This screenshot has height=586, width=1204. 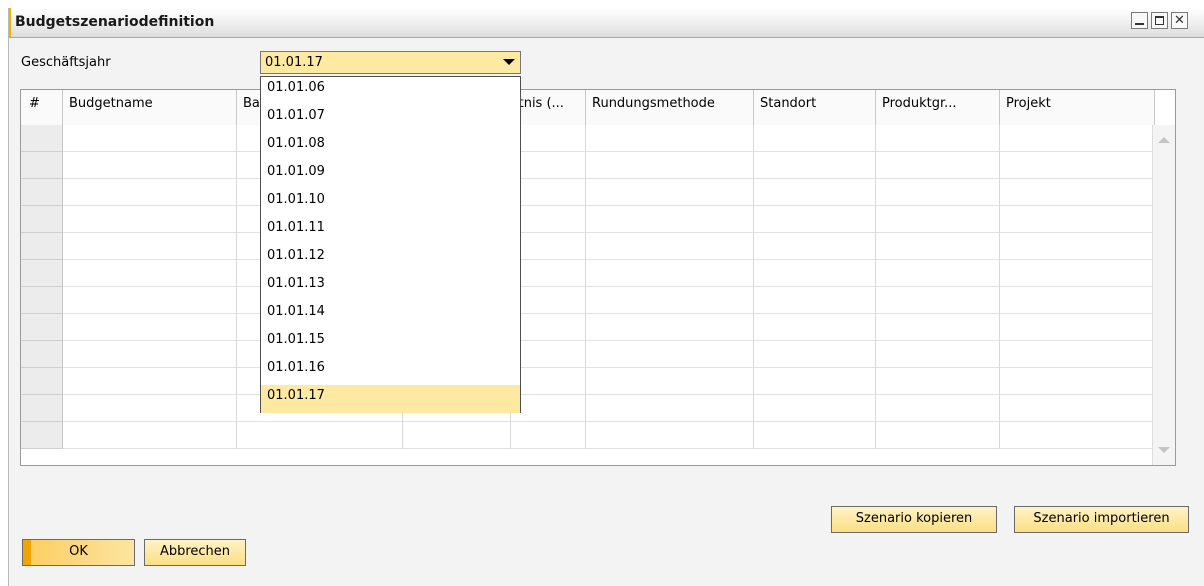 I want to click on minimize-button, so click(x=1139, y=20).